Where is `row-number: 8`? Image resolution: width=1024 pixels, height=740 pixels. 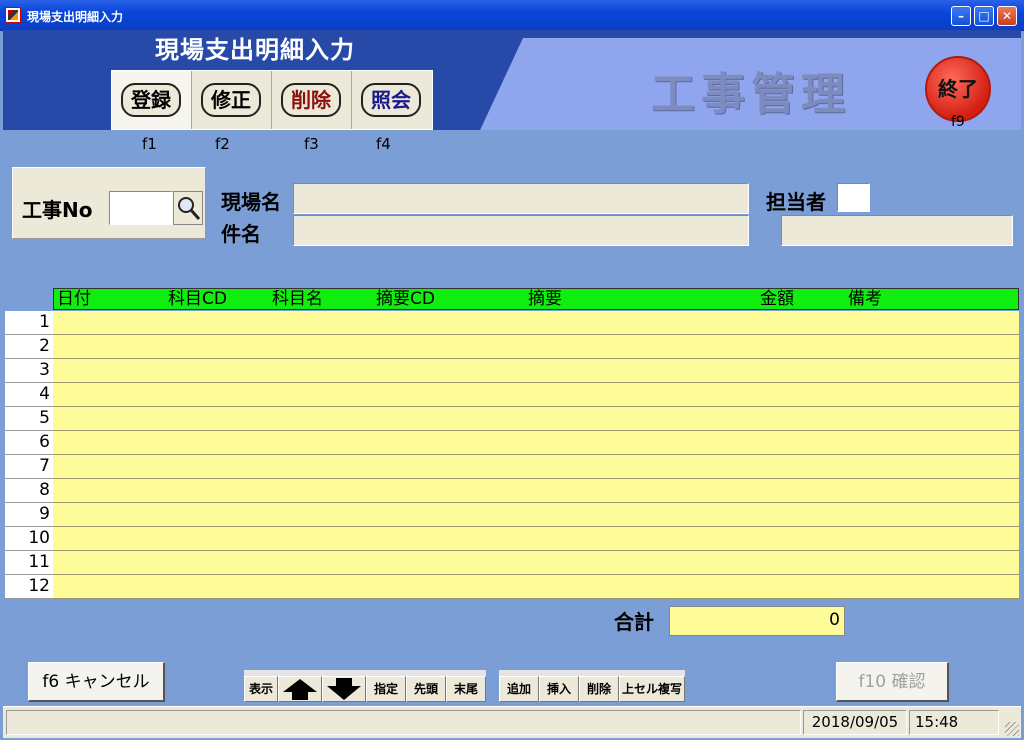 row-number: 8 is located at coordinates (29, 491).